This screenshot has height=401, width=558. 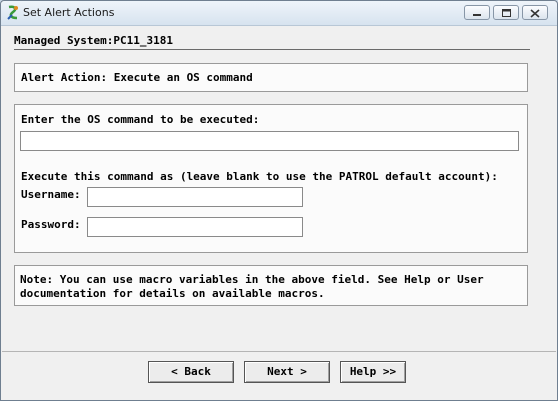 I want to click on managed-system-label: Managed System:PC11_3181, so click(x=93, y=40).